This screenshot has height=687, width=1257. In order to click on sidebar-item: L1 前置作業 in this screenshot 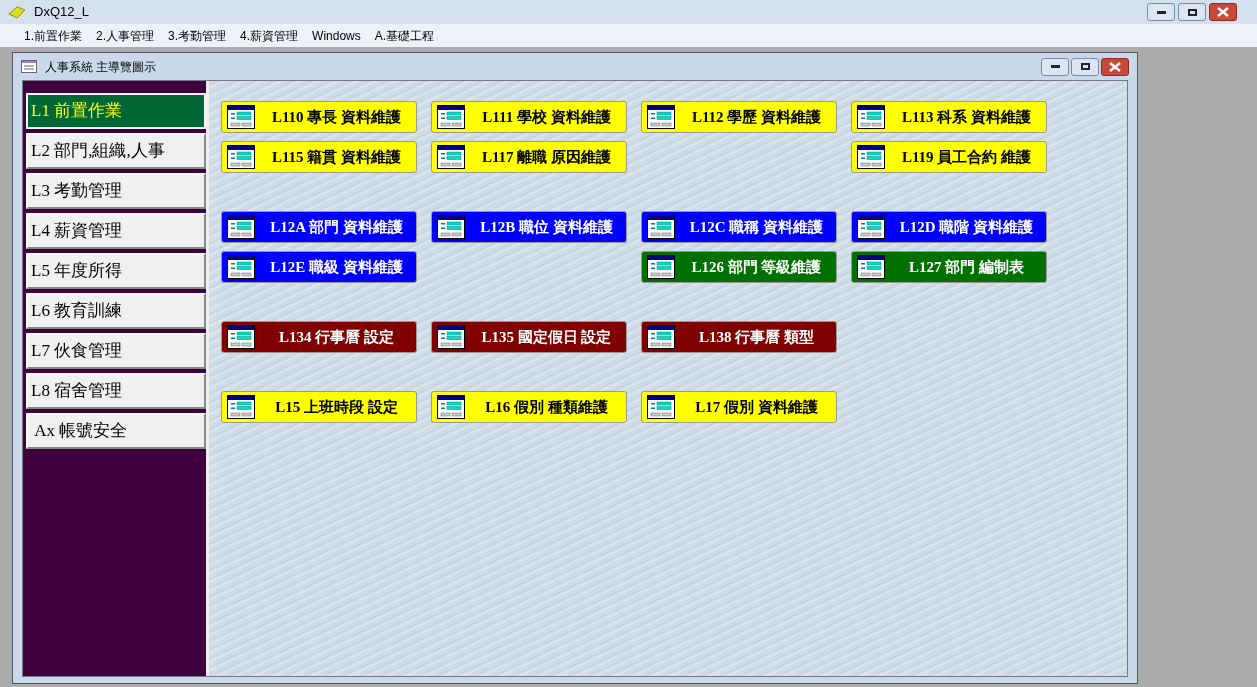, I will do `click(116, 111)`.